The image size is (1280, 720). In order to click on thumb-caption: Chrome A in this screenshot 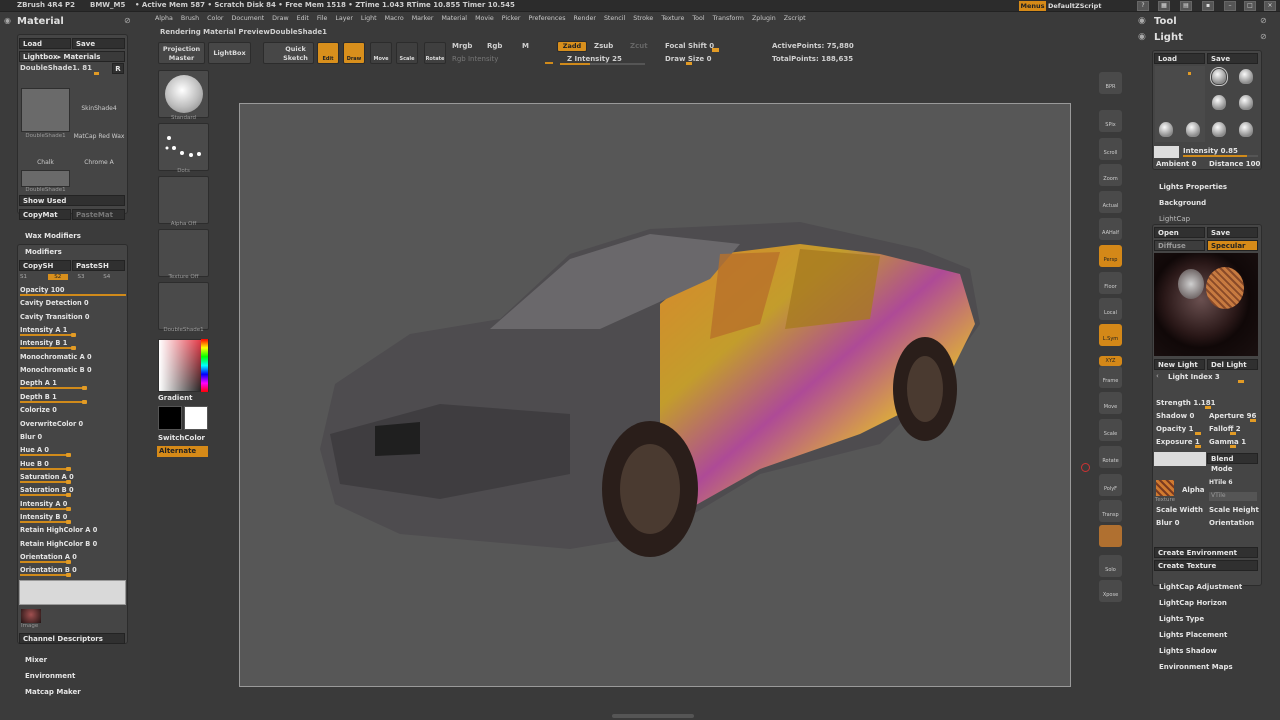, I will do `click(99, 162)`.